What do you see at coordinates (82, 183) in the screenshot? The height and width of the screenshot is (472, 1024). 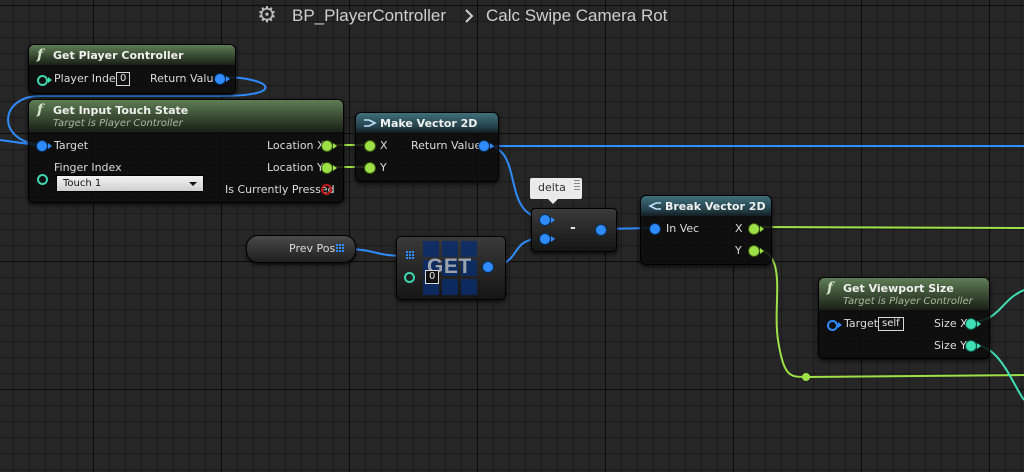 I see `finger-index-value: Touch 1` at bounding box center [82, 183].